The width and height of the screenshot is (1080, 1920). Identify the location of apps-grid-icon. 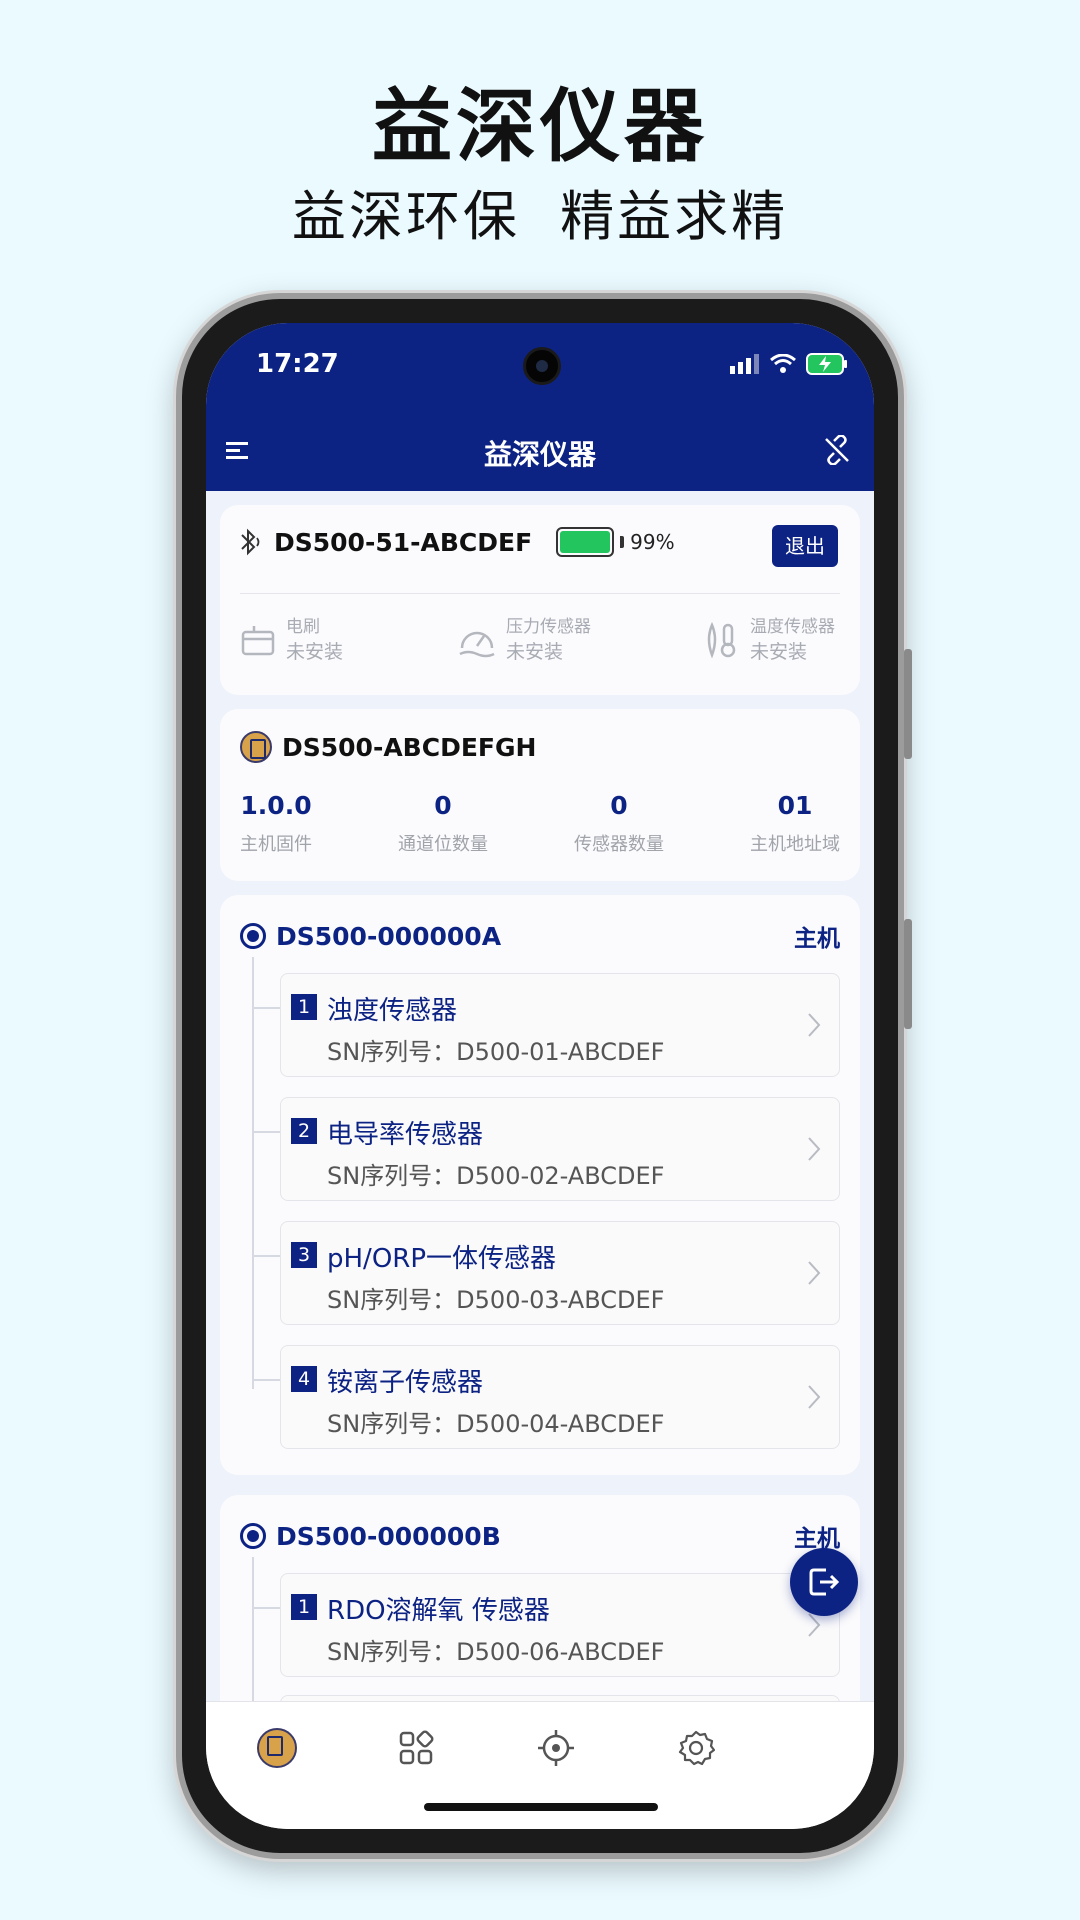
(416, 1747).